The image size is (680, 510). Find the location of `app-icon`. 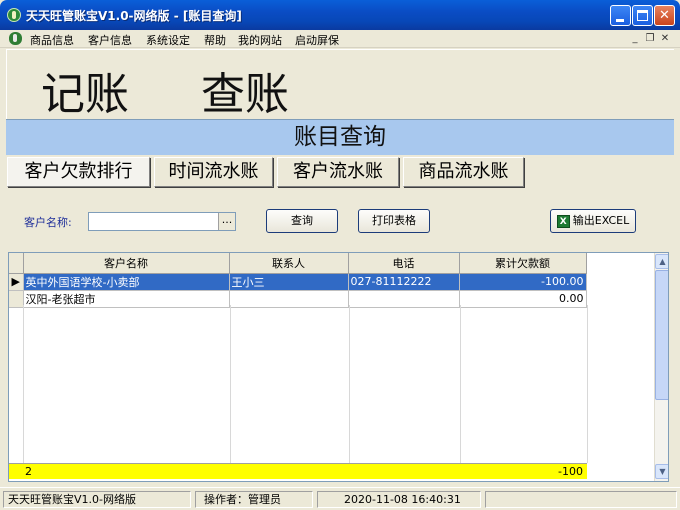

app-icon is located at coordinates (14, 15).